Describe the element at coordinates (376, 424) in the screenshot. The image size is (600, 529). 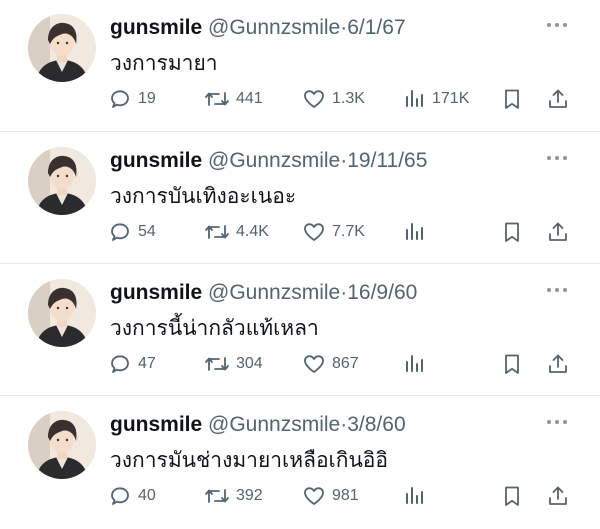
I see `tweet-date: 3/8/60` at that location.